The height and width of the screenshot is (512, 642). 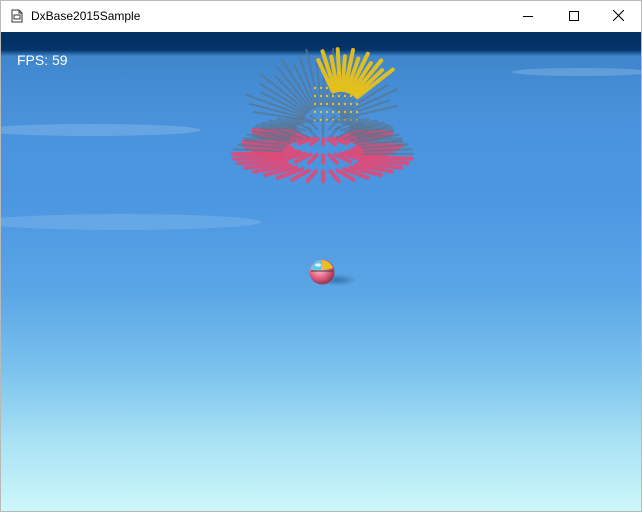 I want to click on close-icon, so click(x=618, y=17).